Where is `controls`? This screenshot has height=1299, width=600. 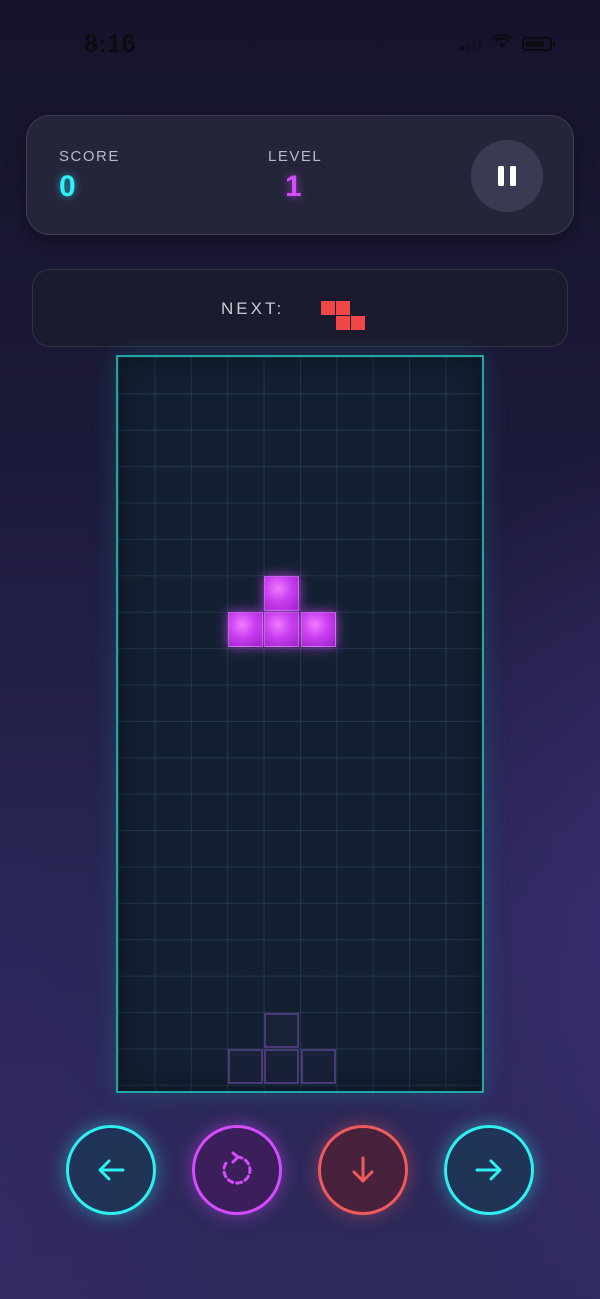
controls is located at coordinates (300, 1171).